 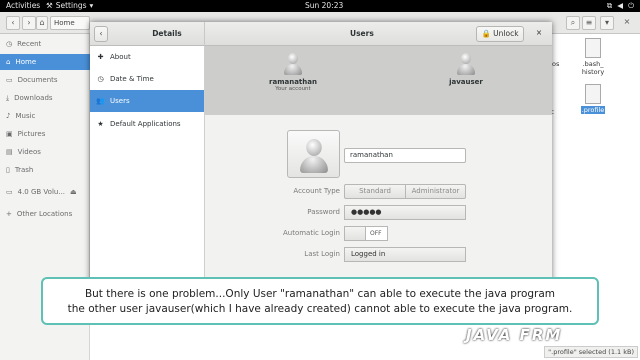 What do you see at coordinates (322, 254) in the screenshot?
I see `last-login-label: Last Login` at bounding box center [322, 254].